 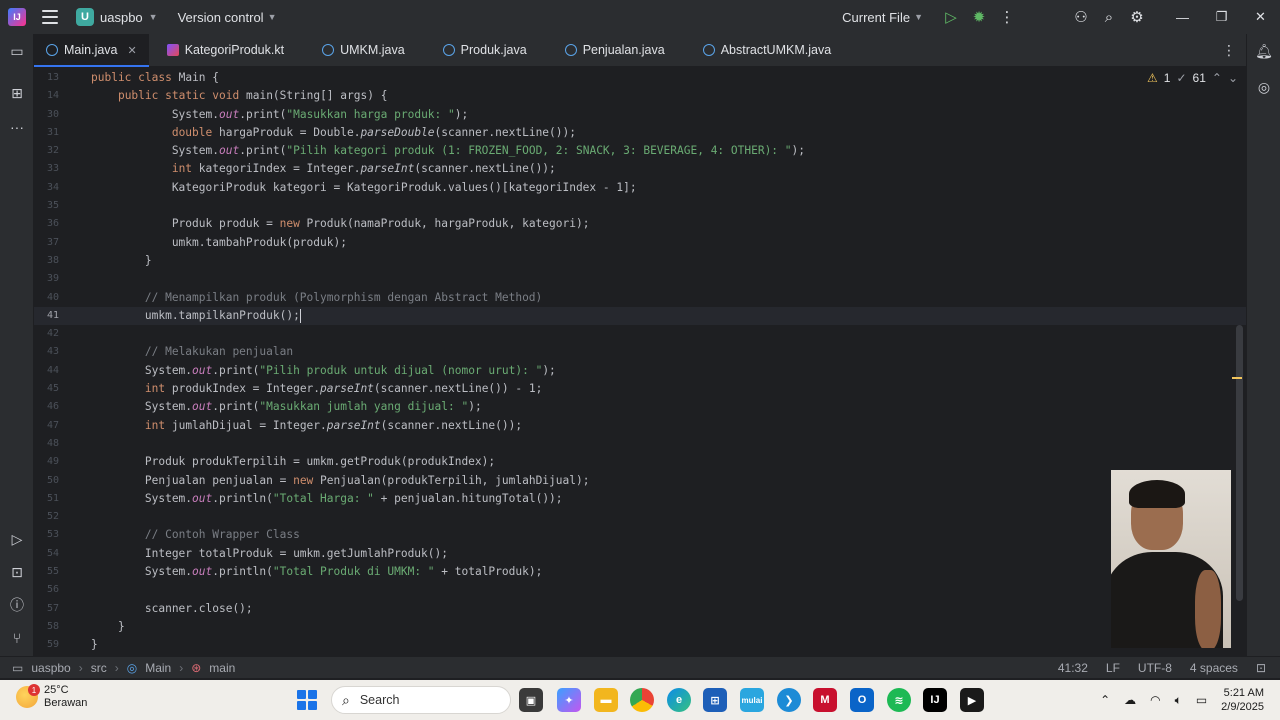 I want to click on line-number: 45, so click(x=46, y=389).